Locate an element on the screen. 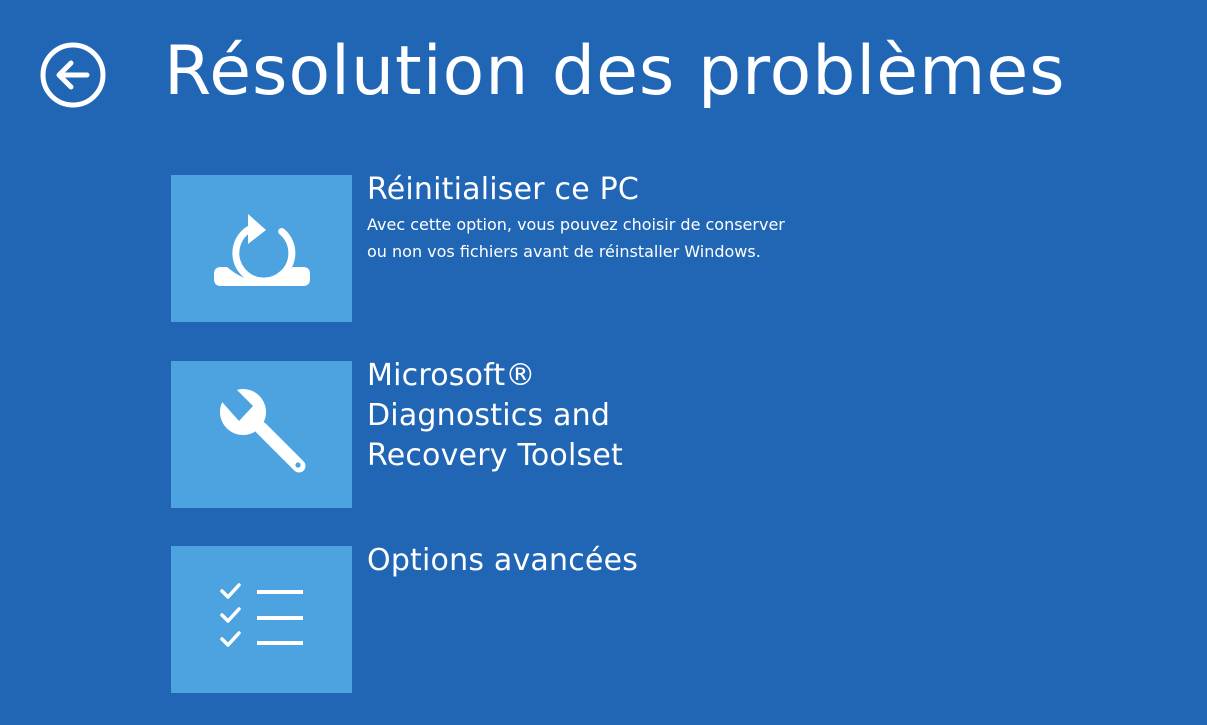 The width and height of the screenshot is (1207, 725). reset-pc-icon is located at coordinates (262, 250).